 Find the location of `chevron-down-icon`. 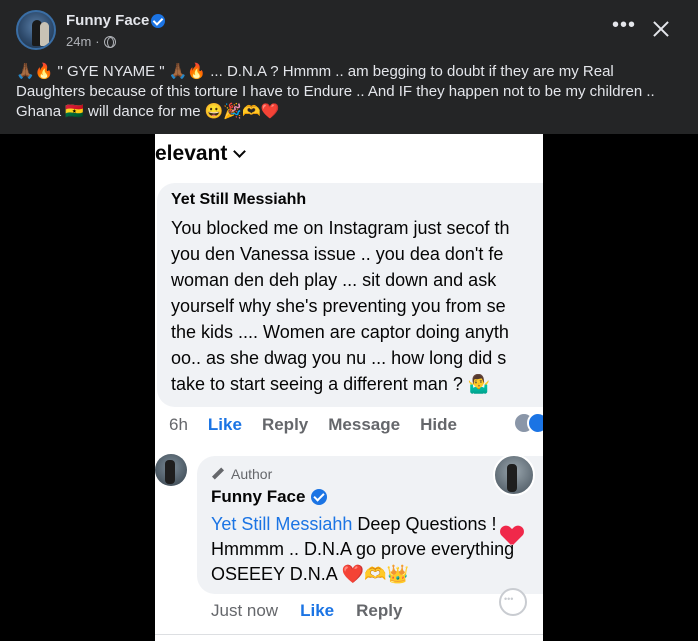

chevron-down-icon is located at coordinates (240, 151).